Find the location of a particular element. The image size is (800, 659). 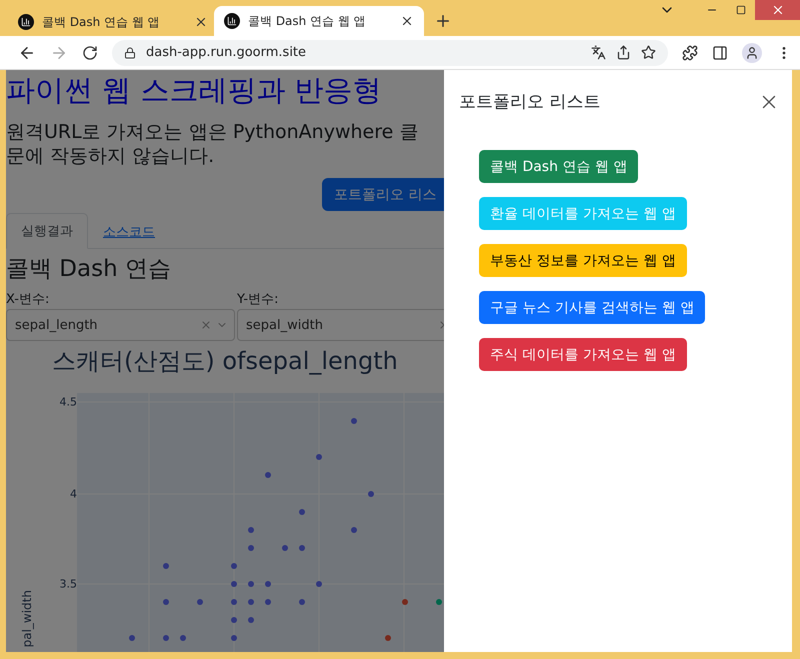

portfolio-button: 포트폴리오 리스 is located at coordinates (383, 194).